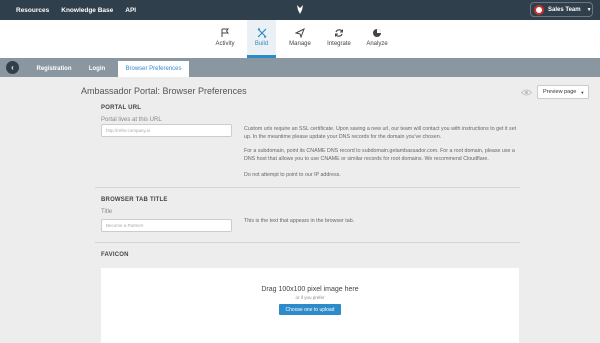 This screenshot has height=343, width=600. Describe the element at coordinates (300, 33) in the screenshot. I see `send-icon` at that location.